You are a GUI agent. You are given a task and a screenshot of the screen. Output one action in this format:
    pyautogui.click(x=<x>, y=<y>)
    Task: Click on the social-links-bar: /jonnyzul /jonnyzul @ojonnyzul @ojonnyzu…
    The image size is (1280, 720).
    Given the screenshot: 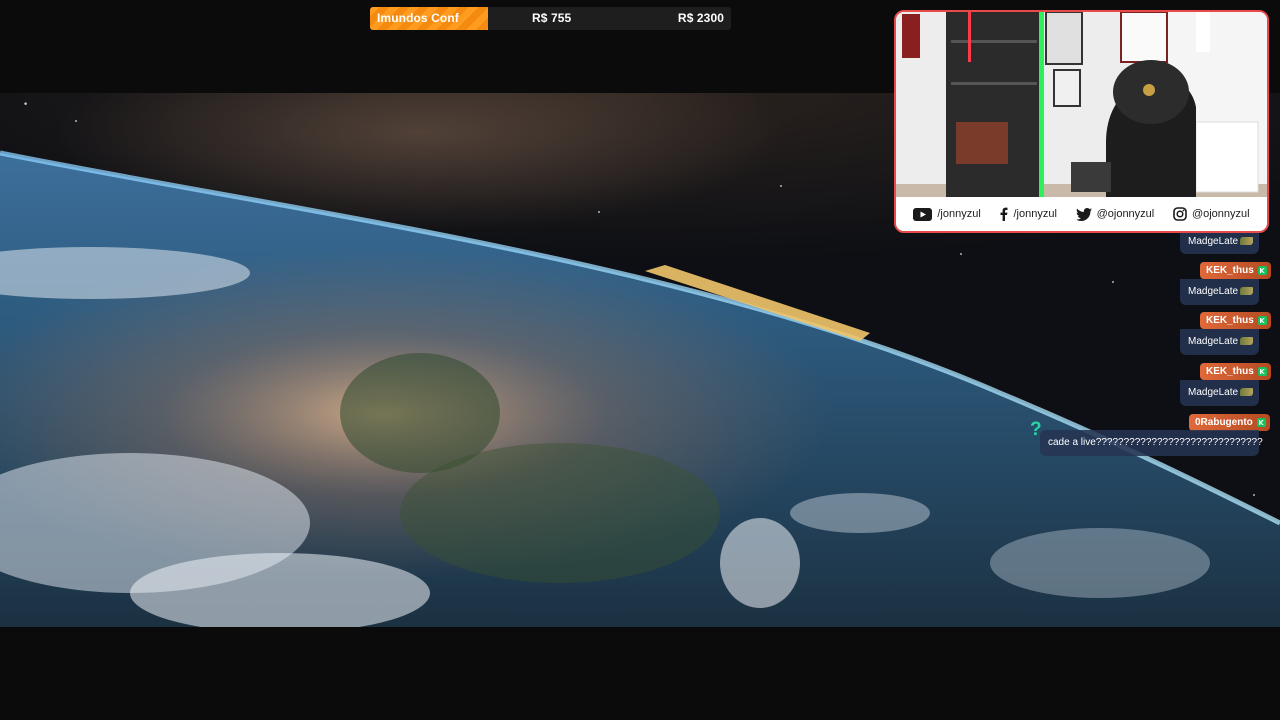 What is the action you would take?
    pyautogui.click(x=1081, y=214)
    